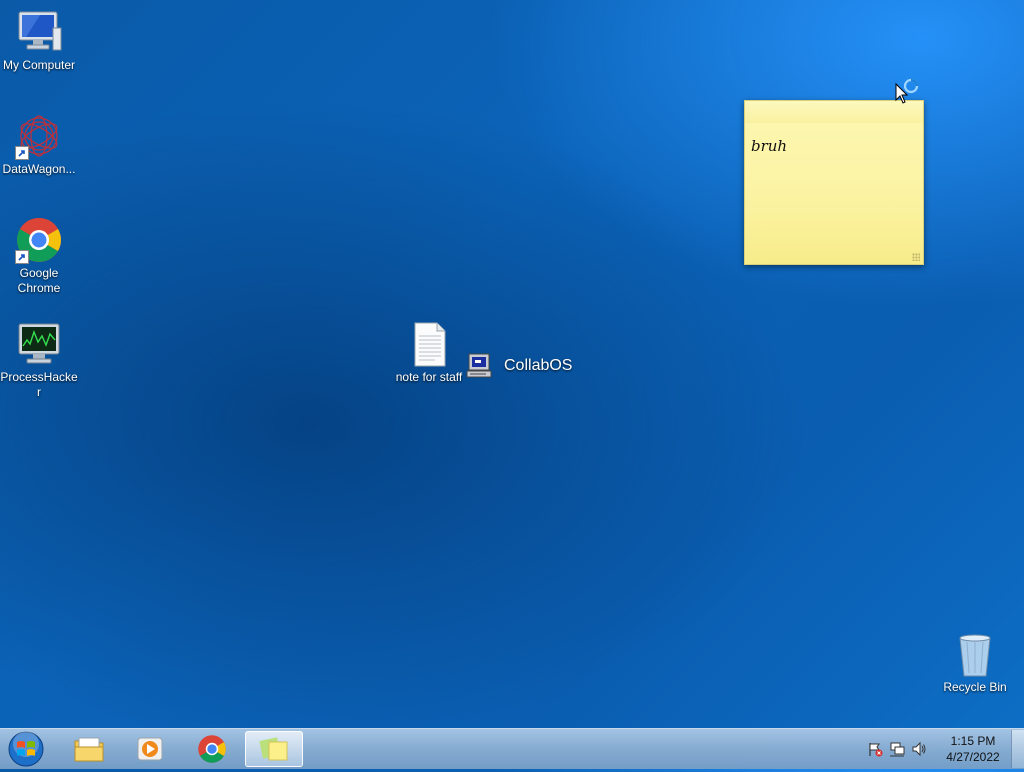 Image resolution: width=1024 pixels, height=772 pixels. Describe the element at coordinates (907, 91) in the screenshot. I see `busy-cursor-icon` at that location.